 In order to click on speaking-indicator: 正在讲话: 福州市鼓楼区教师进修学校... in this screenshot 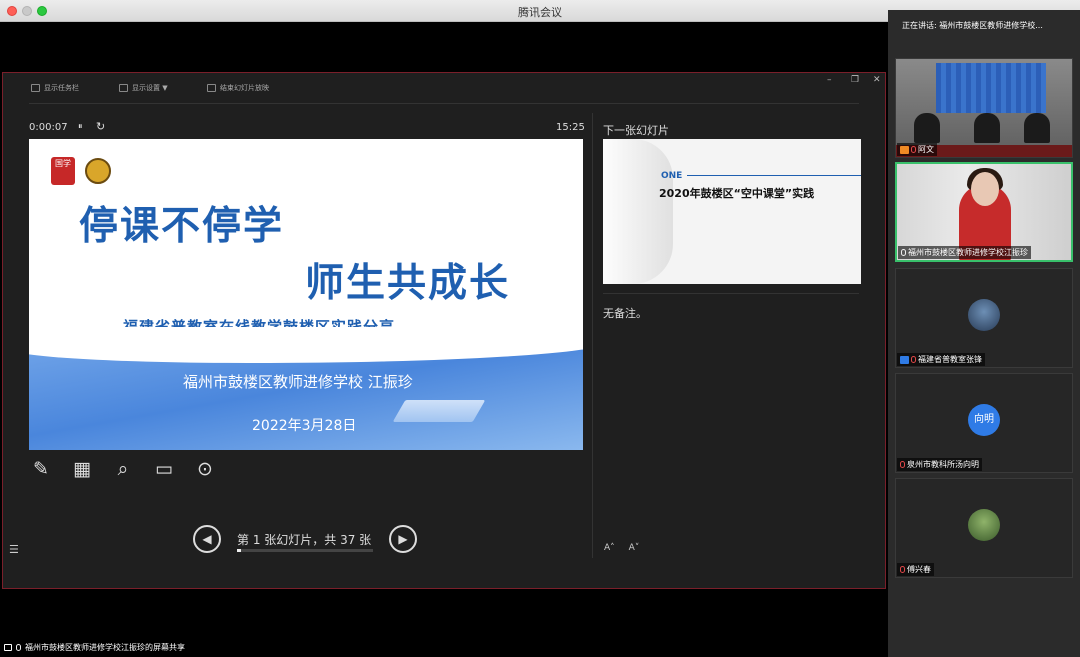, I will do `click(972, 25)`.